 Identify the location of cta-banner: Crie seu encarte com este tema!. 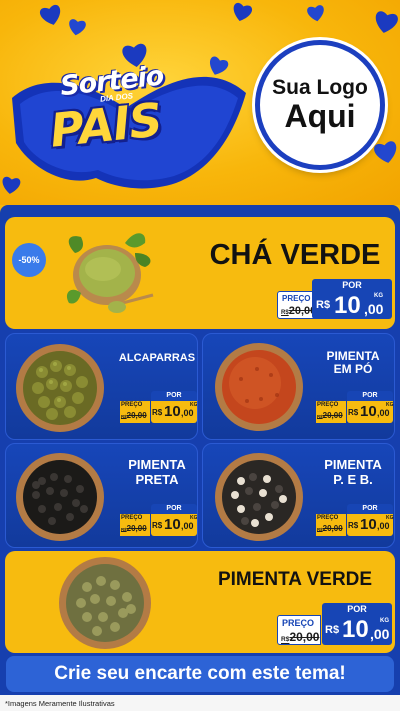
(200, 674).